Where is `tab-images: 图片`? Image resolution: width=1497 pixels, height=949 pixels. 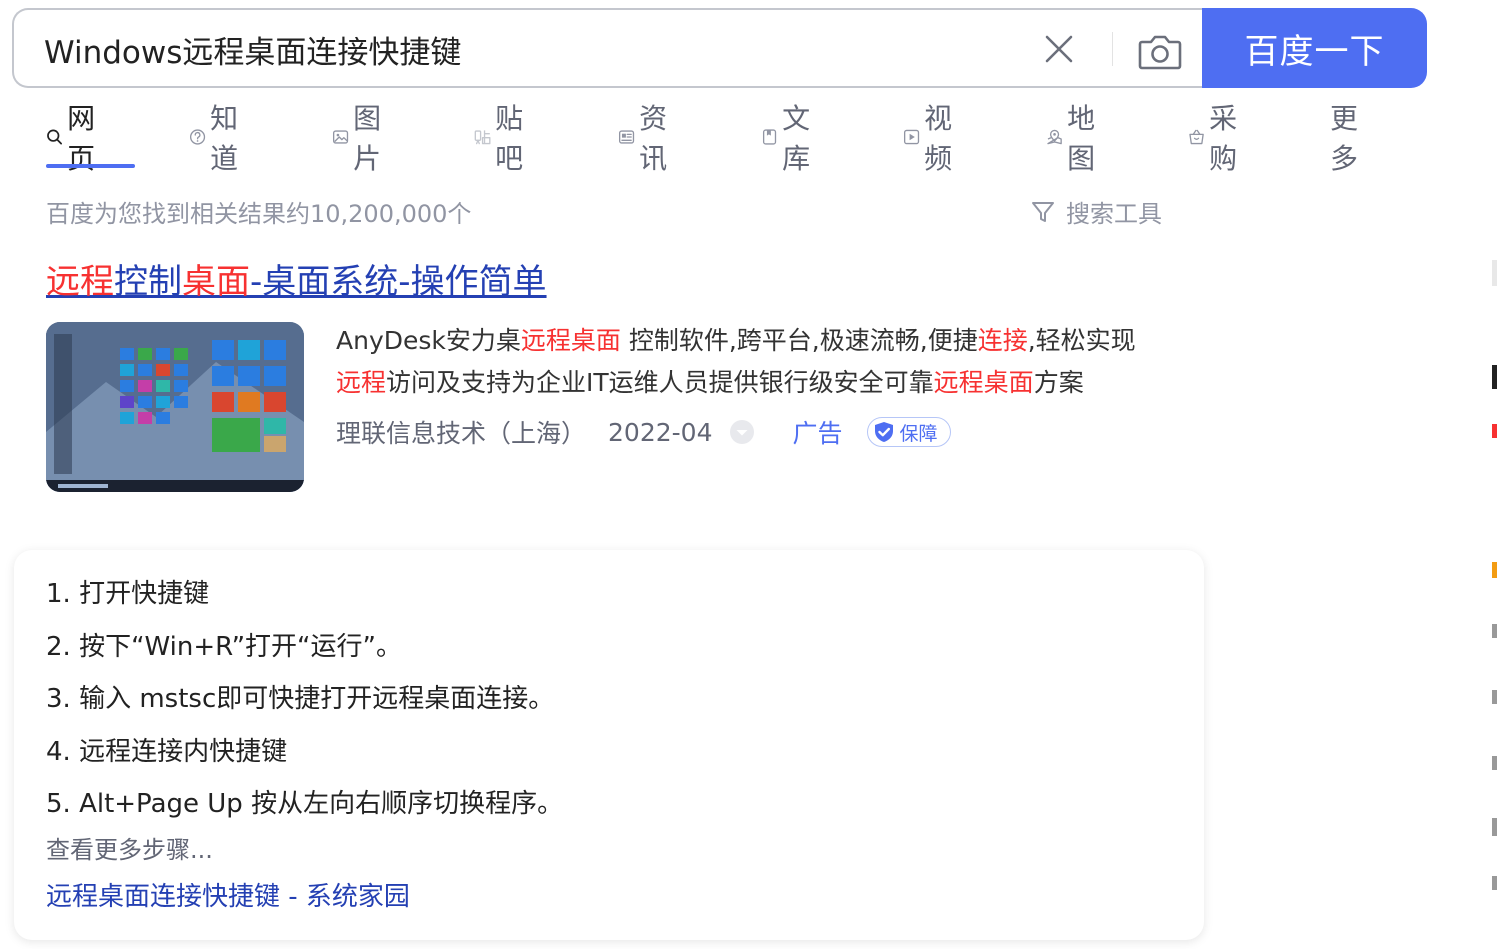
tab-images: 图片 is located at coordinates (361, 138).